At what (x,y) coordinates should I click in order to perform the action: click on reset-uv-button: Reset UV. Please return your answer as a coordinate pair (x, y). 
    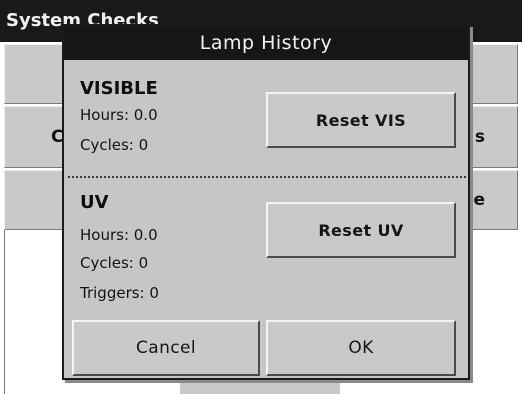
    Looking at the image, I should click on (361, 230).